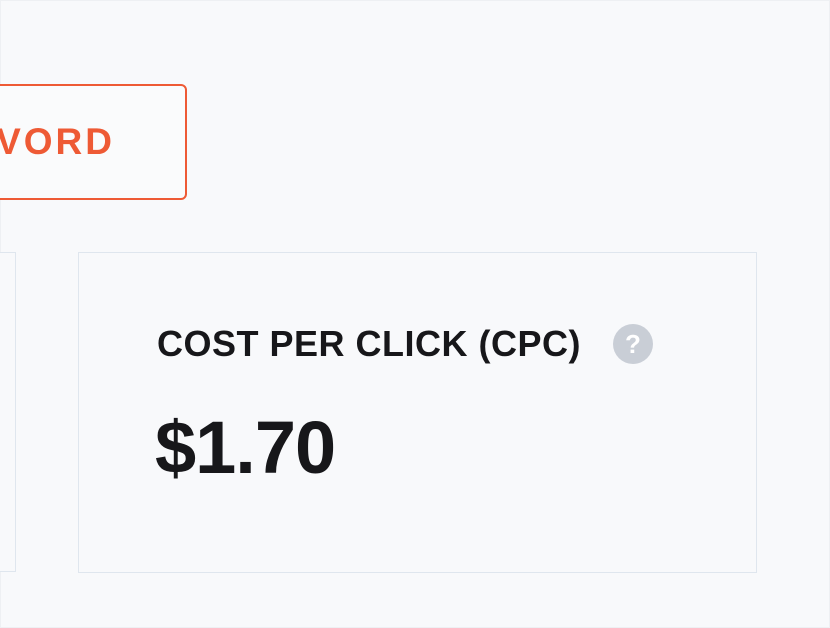 The width and height of the screenshot is (830, 628). I want to click on cpc-value: $1.70, so click(245, 447).